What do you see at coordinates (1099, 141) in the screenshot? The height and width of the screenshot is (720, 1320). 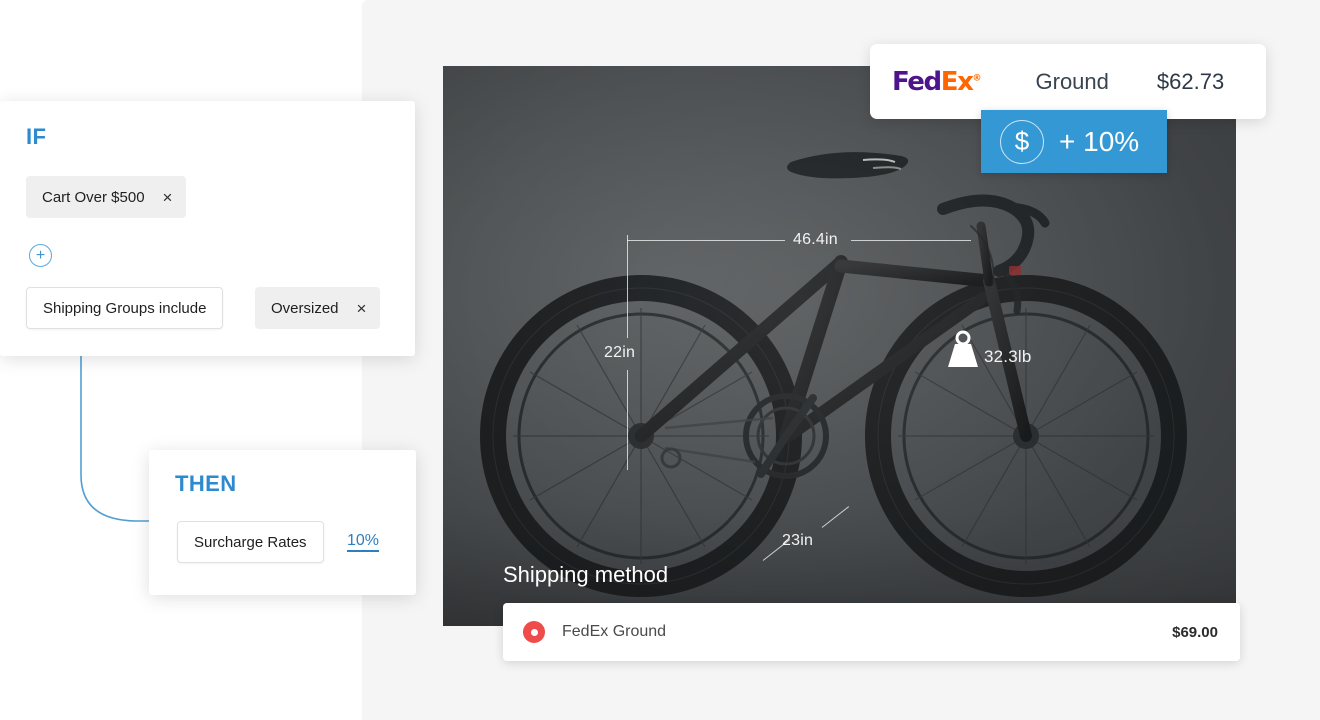 I see `surcharge-badge-text: + 10%` at bounding box center [1099, 141].